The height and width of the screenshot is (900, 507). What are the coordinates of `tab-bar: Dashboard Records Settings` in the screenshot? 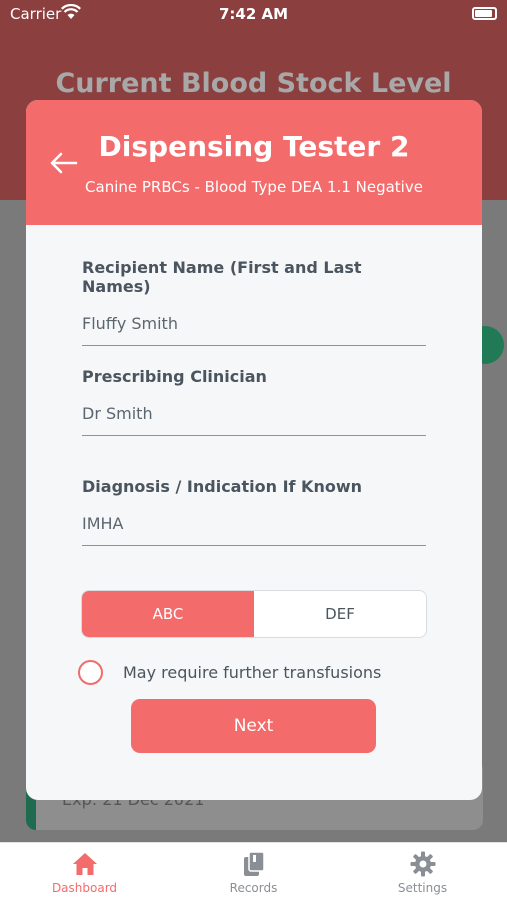 It's located at (253, 871).